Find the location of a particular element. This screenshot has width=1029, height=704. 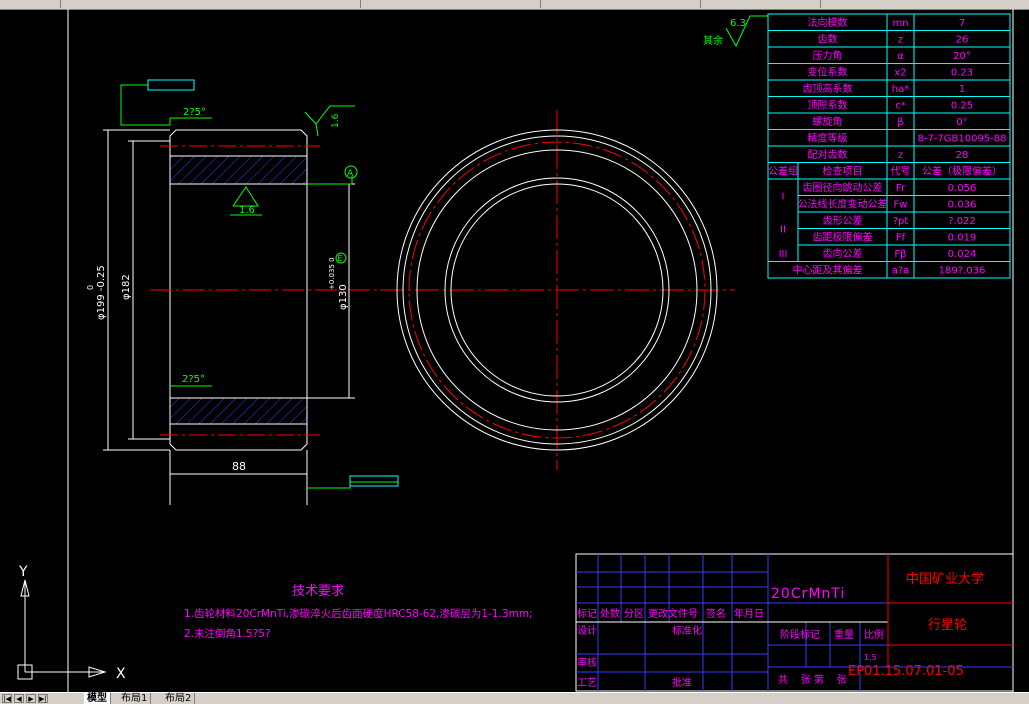

param-value: 20° is located at coordinates (962, 56).